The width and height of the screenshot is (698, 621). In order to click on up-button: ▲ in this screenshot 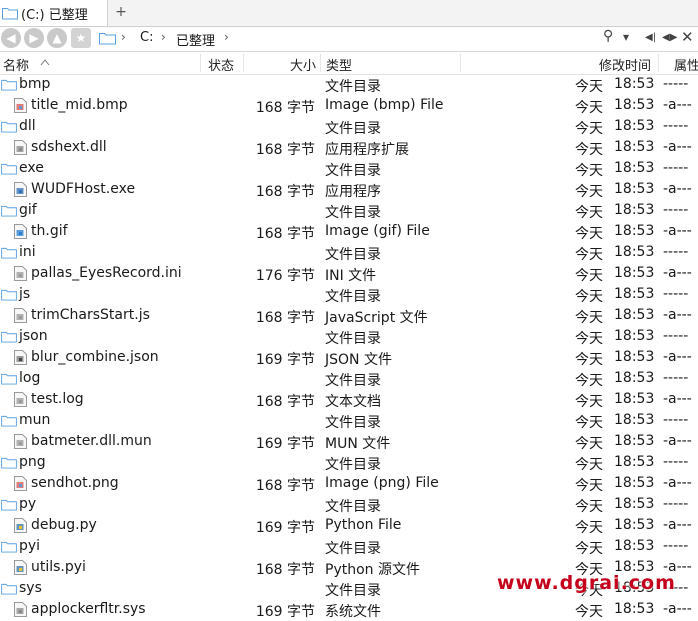, I will do `click(57, 38)`.